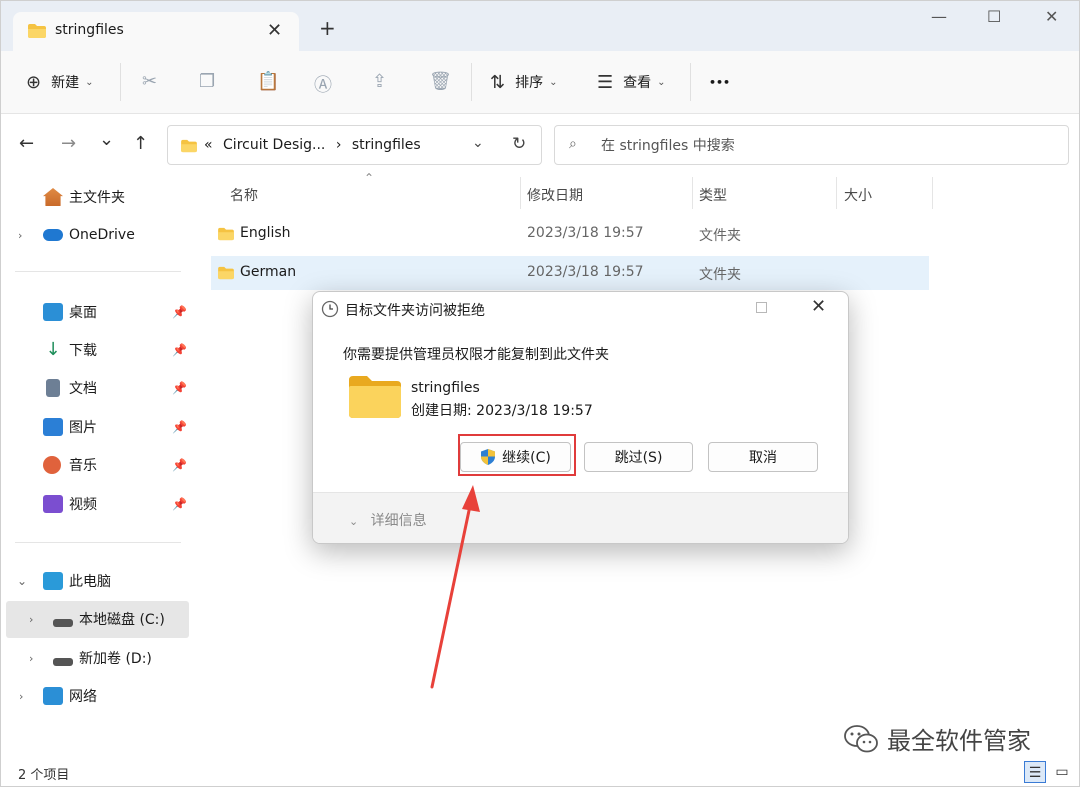 Image resolution: width=1080 pixels, height=787 pixels. What do you see at coordinates (719, 82) in the screenshot?
I see `more-options-button: •••` at bounding box center [719, 82].